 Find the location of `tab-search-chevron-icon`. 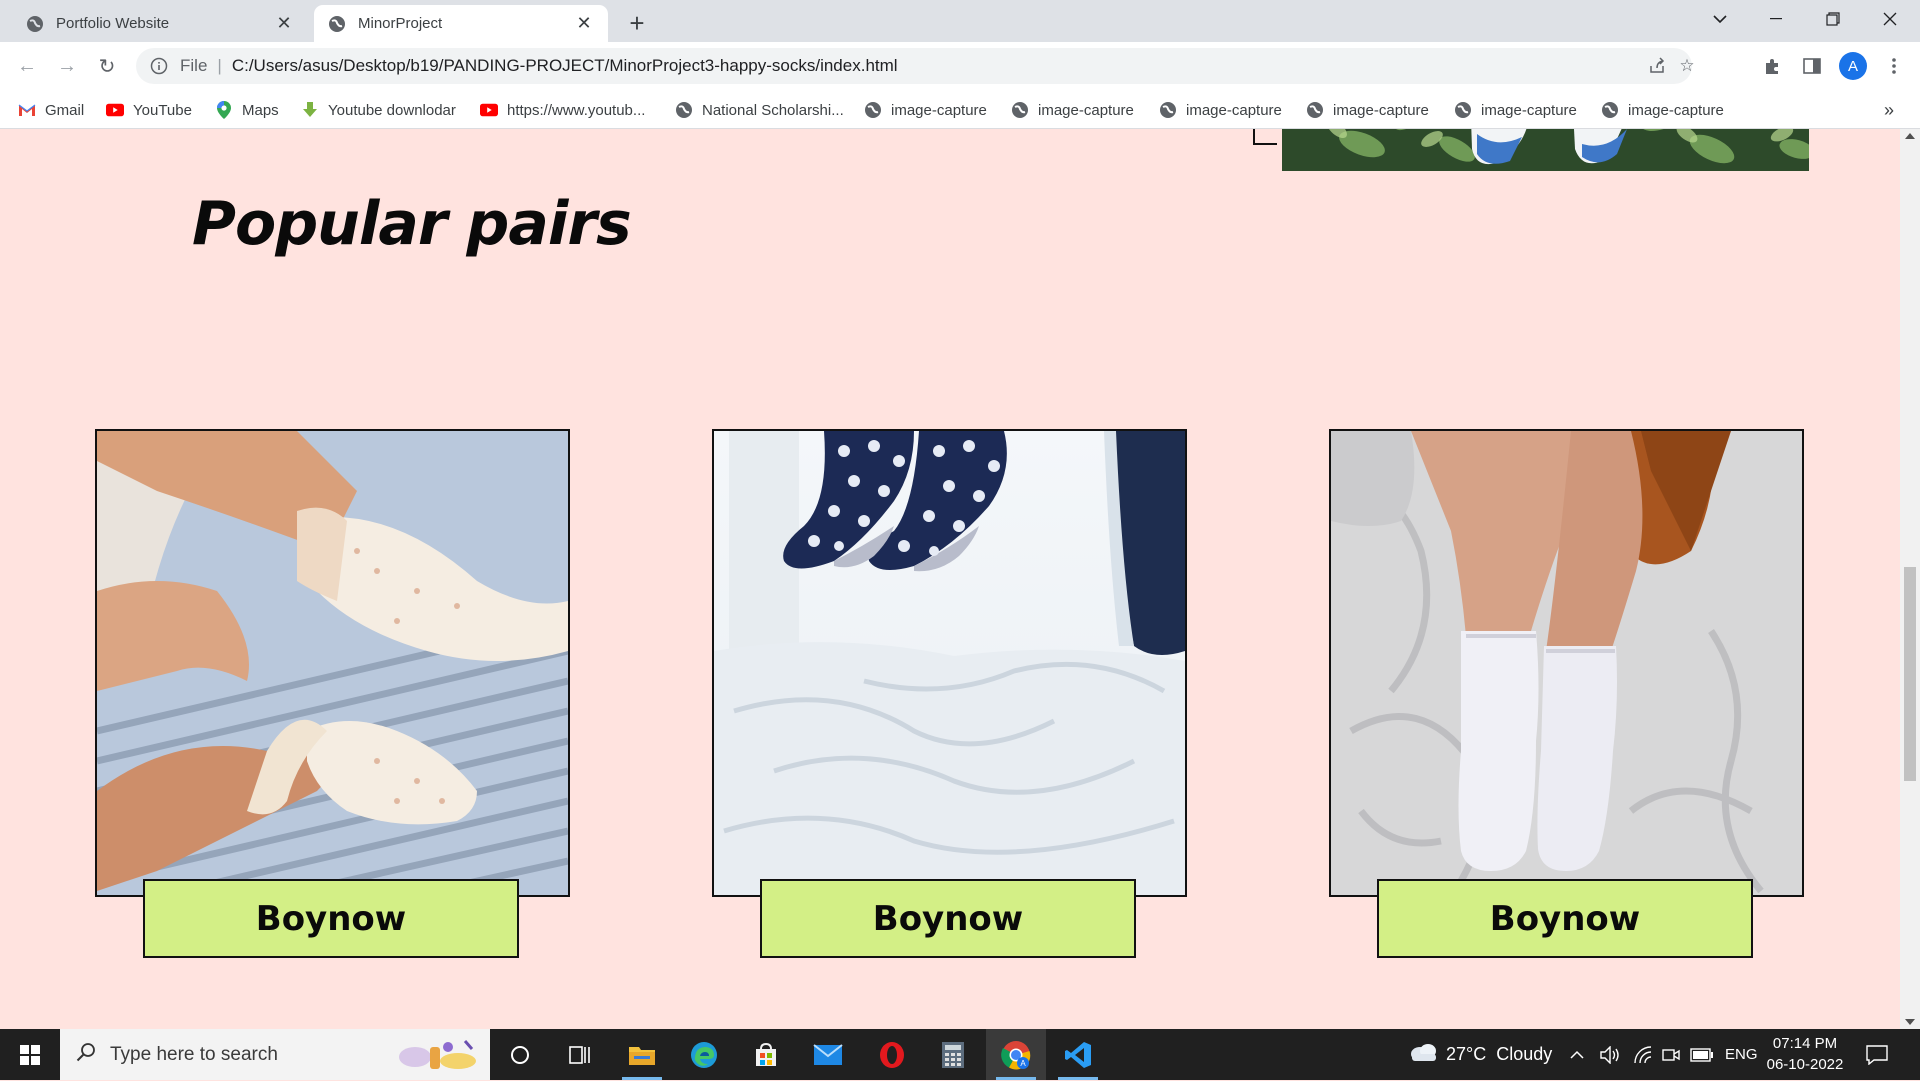

tab-search-chevron-icon is located at coordinates (1720, 19).